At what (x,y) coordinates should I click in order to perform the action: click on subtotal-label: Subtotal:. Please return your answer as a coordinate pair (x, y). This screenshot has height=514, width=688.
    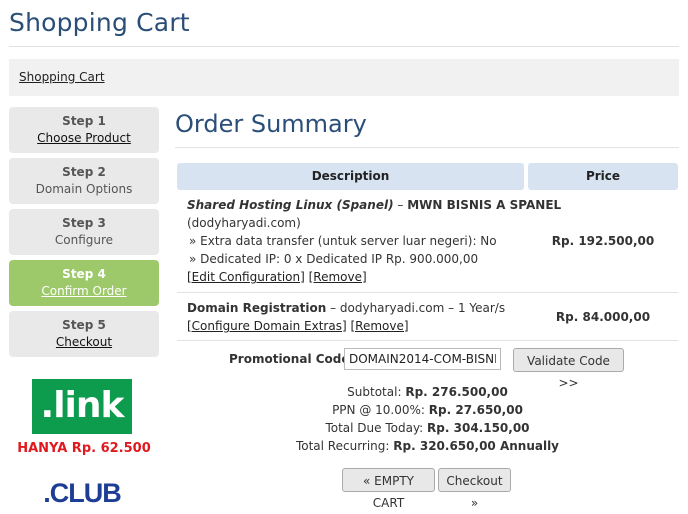
    Looking at the image, I should click on (374, 392).